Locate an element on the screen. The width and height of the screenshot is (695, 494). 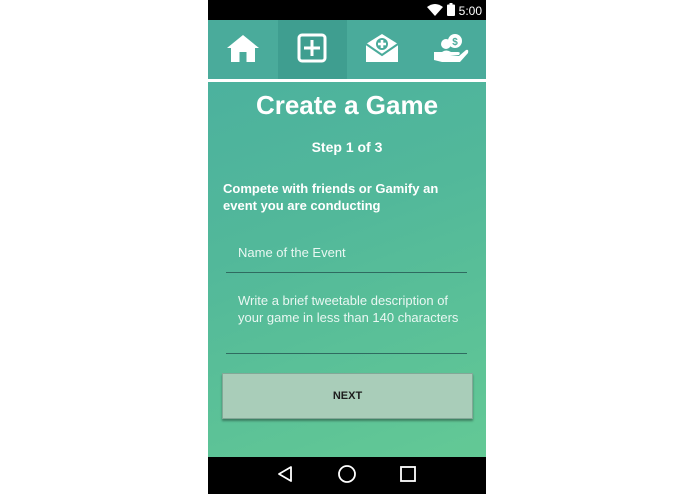
coin-hand-icon: $ is located at coordinates (451, 50).